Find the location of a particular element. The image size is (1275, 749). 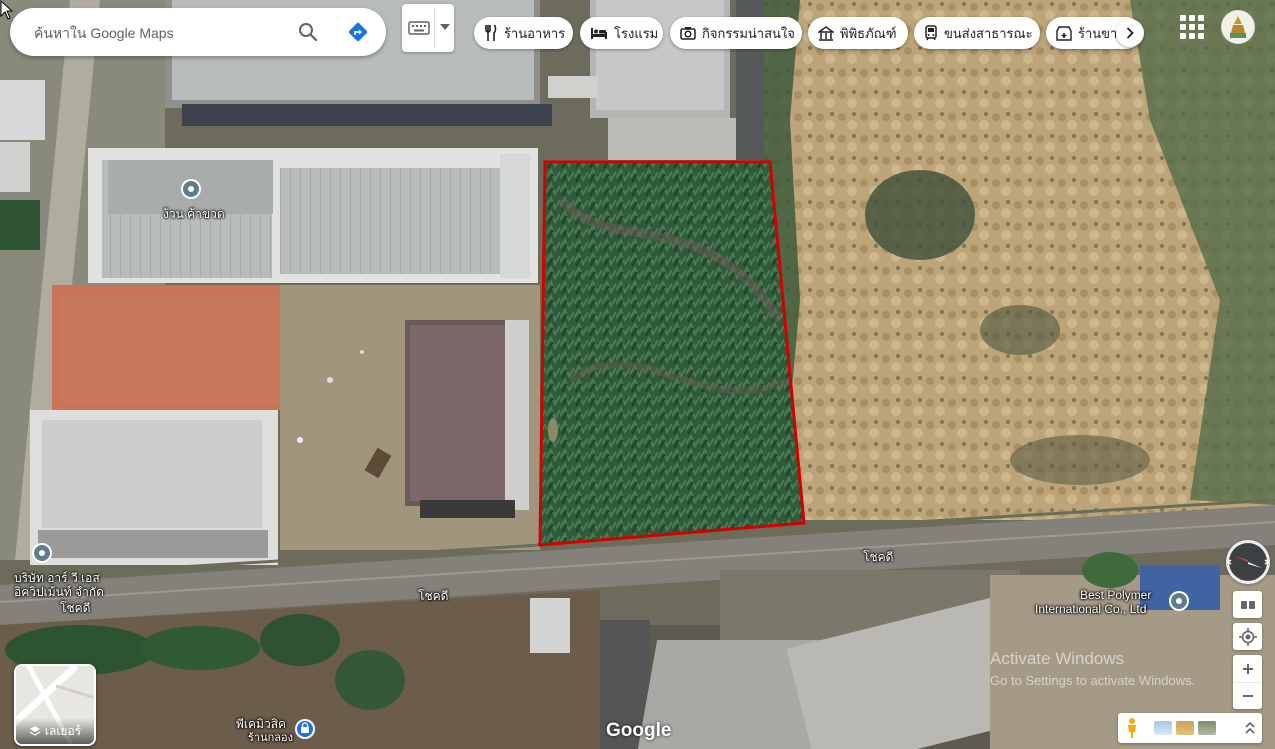

chip-transit: ขนส่งสาธารณะ is located at coordinates (977, 33).